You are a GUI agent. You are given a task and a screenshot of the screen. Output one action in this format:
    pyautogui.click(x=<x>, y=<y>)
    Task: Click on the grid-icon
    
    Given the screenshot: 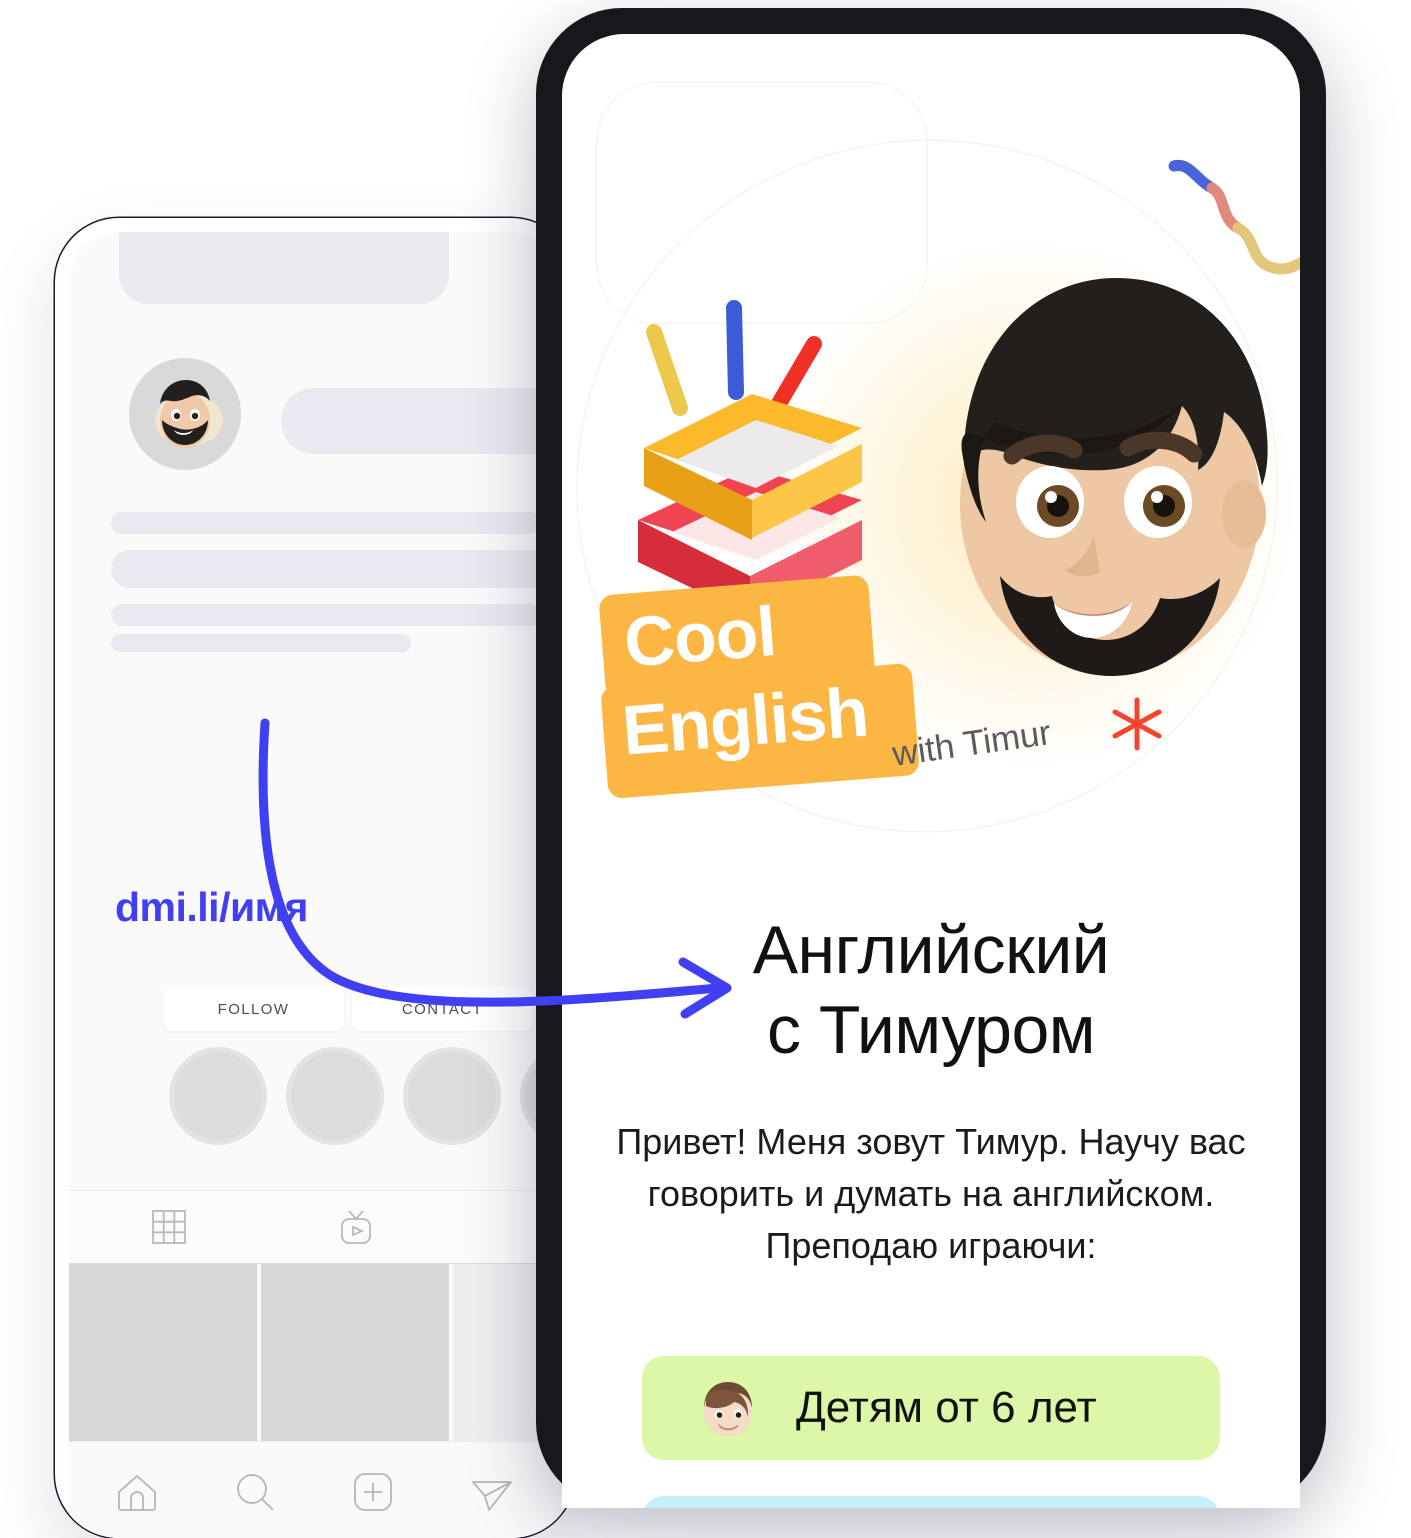 What is the action you would take?
    pyautogui.click(x=169, y=1227)
    